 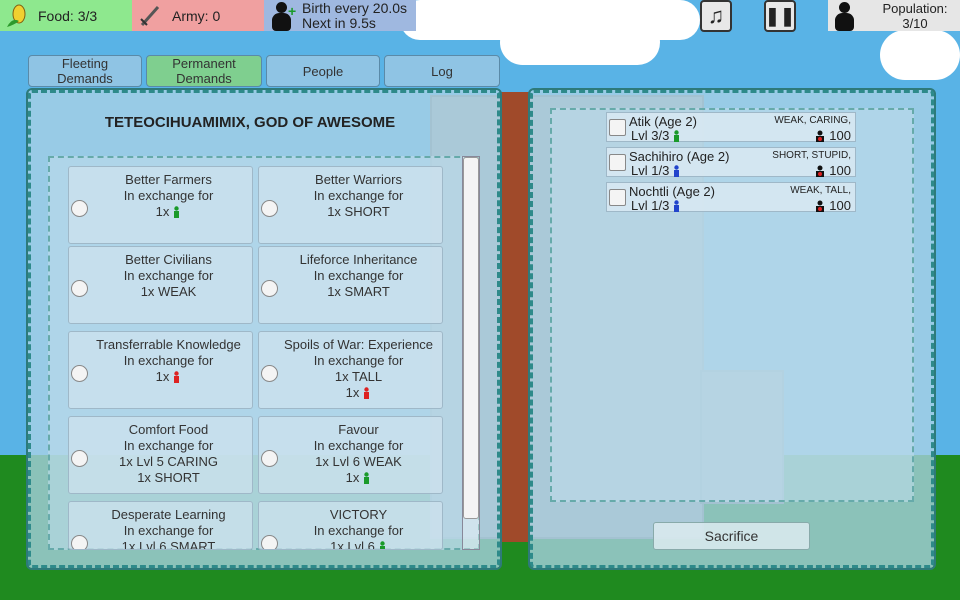 What do you see at coordinates (731, 197) in the screenshot?
I see `person-row: Nochtli (Age 2) Lvl 1/3 WEAK, TALL, 100` at bounding box center [731, 197].